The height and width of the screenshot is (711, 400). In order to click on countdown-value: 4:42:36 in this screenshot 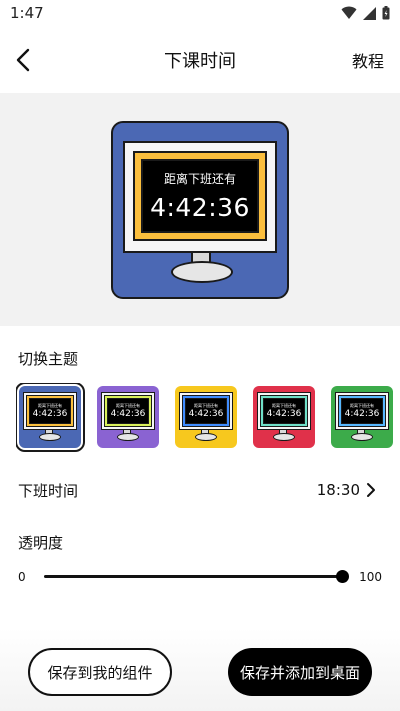, I will do `click(200, 207)`.